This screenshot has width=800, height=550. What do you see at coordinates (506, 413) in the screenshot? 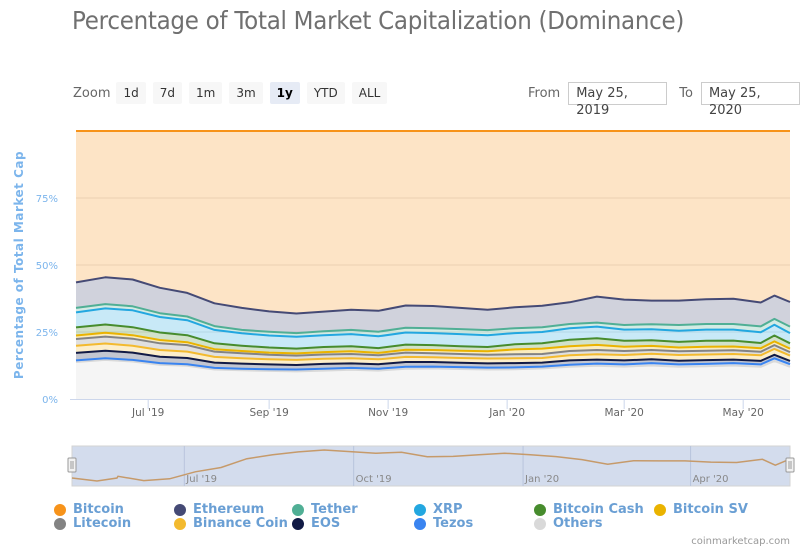
I see `x-tick-label: Jan '20` at bounding box center [506, 413].